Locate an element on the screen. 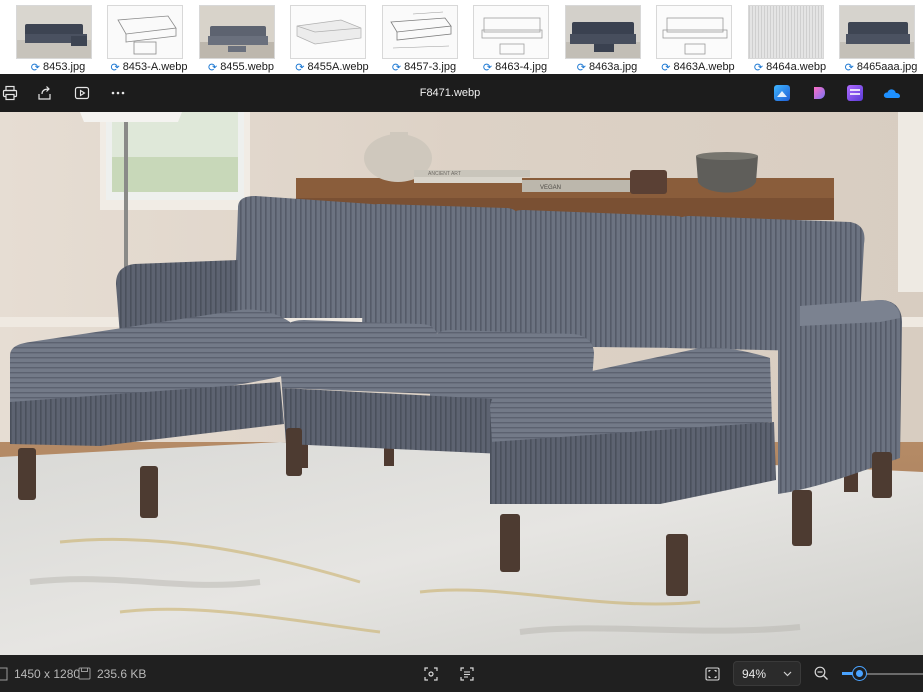 The image size is (923, 692). thumbnail-selected: ⟳ 8463a.jpg is located at coordinates (601, 38).